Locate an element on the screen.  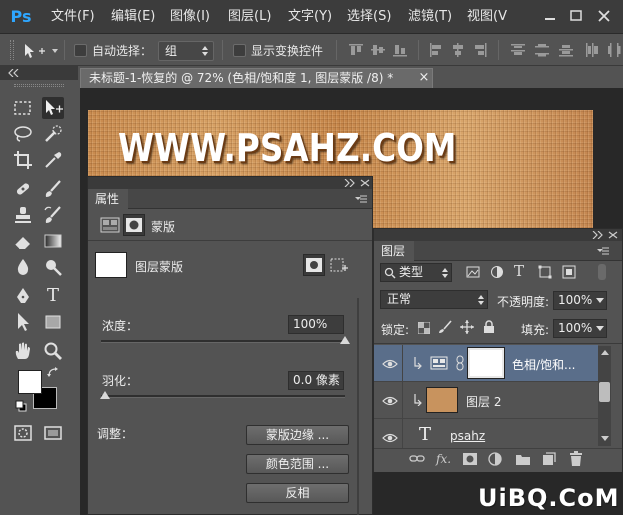
layer-filter-dropdown: 类型 is located at coordinates (416, 272).